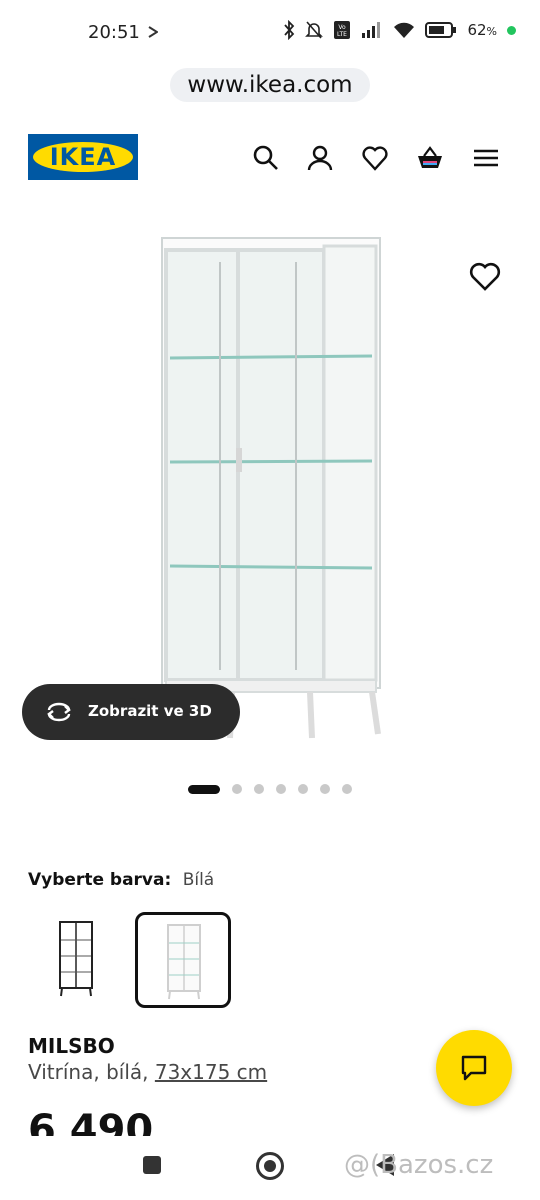  Describe the element at coordinates (270, 85) in the screenshot. I see `url-bar: www.ikea.com` at that location.